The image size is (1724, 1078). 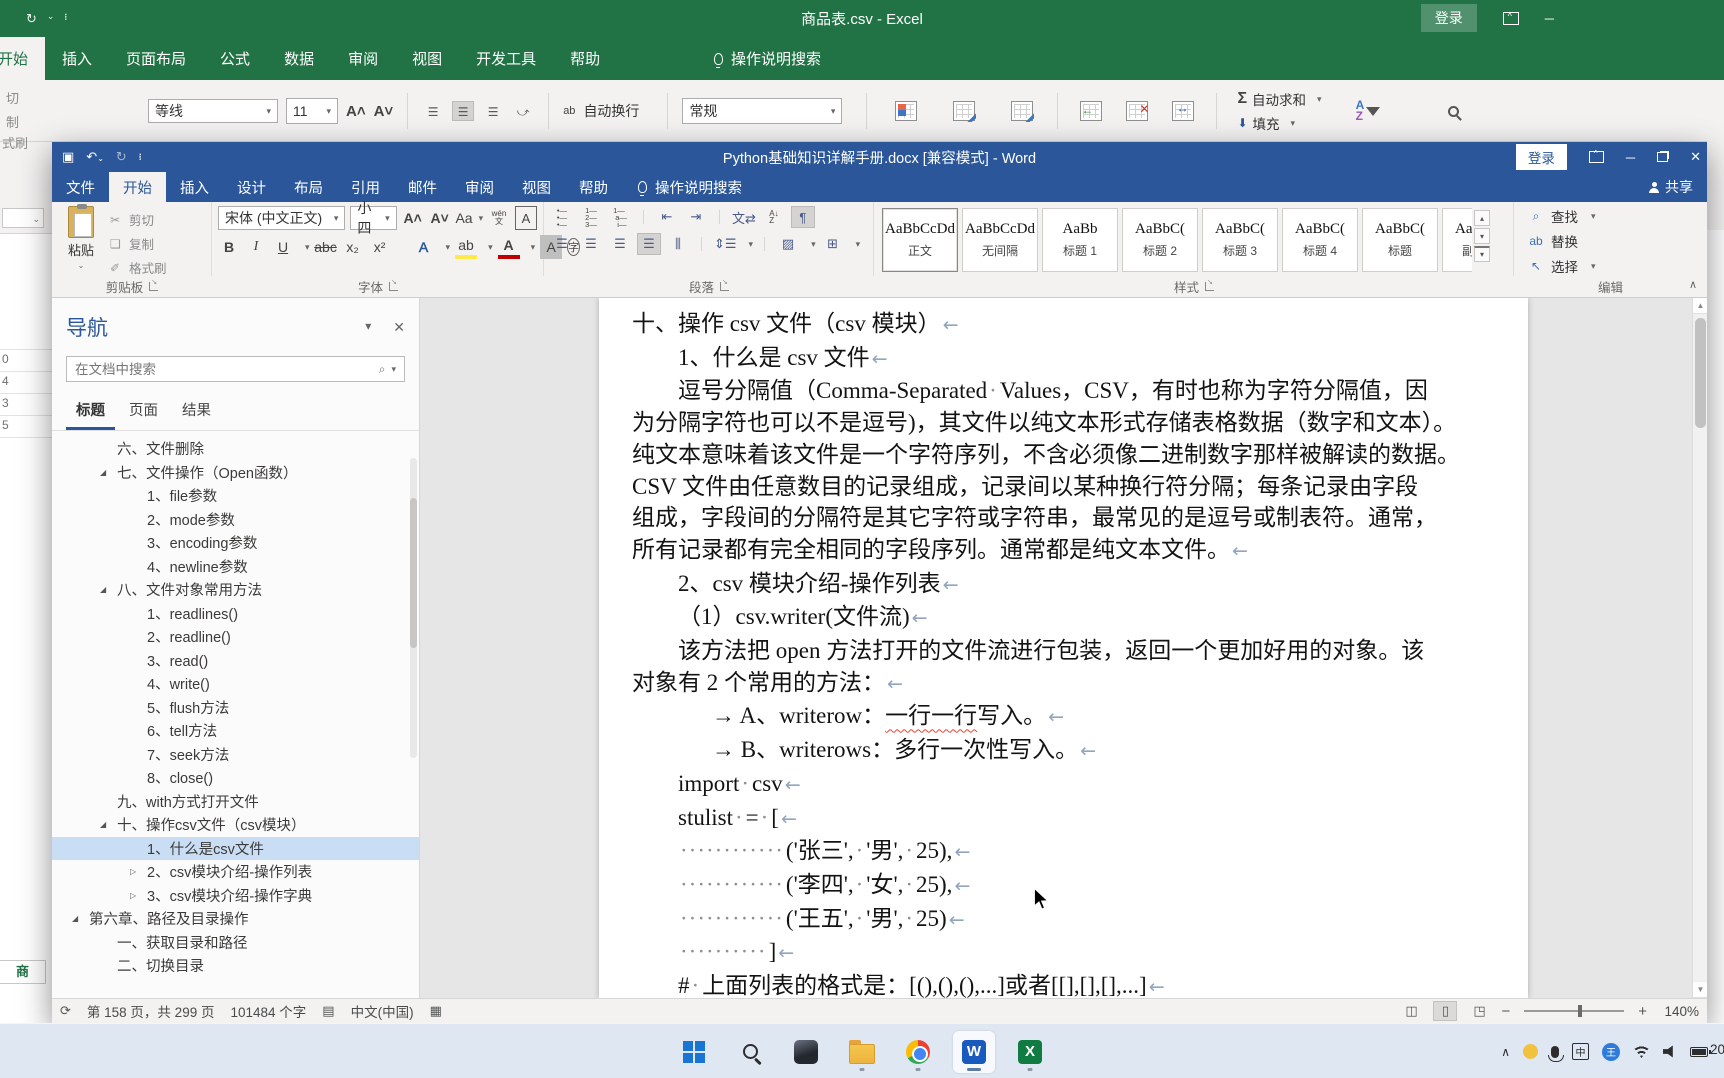 I want to click on document-scrollbar: ▲ ▼, so click(x=1699, y=648).